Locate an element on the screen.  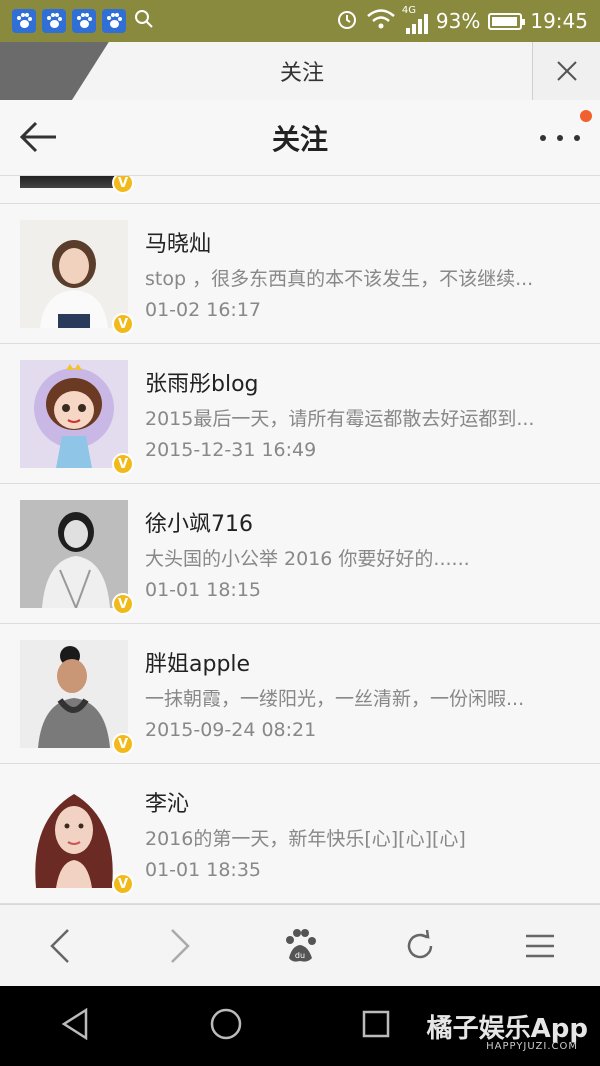
notification-dot is located at coordinates (586, 116).